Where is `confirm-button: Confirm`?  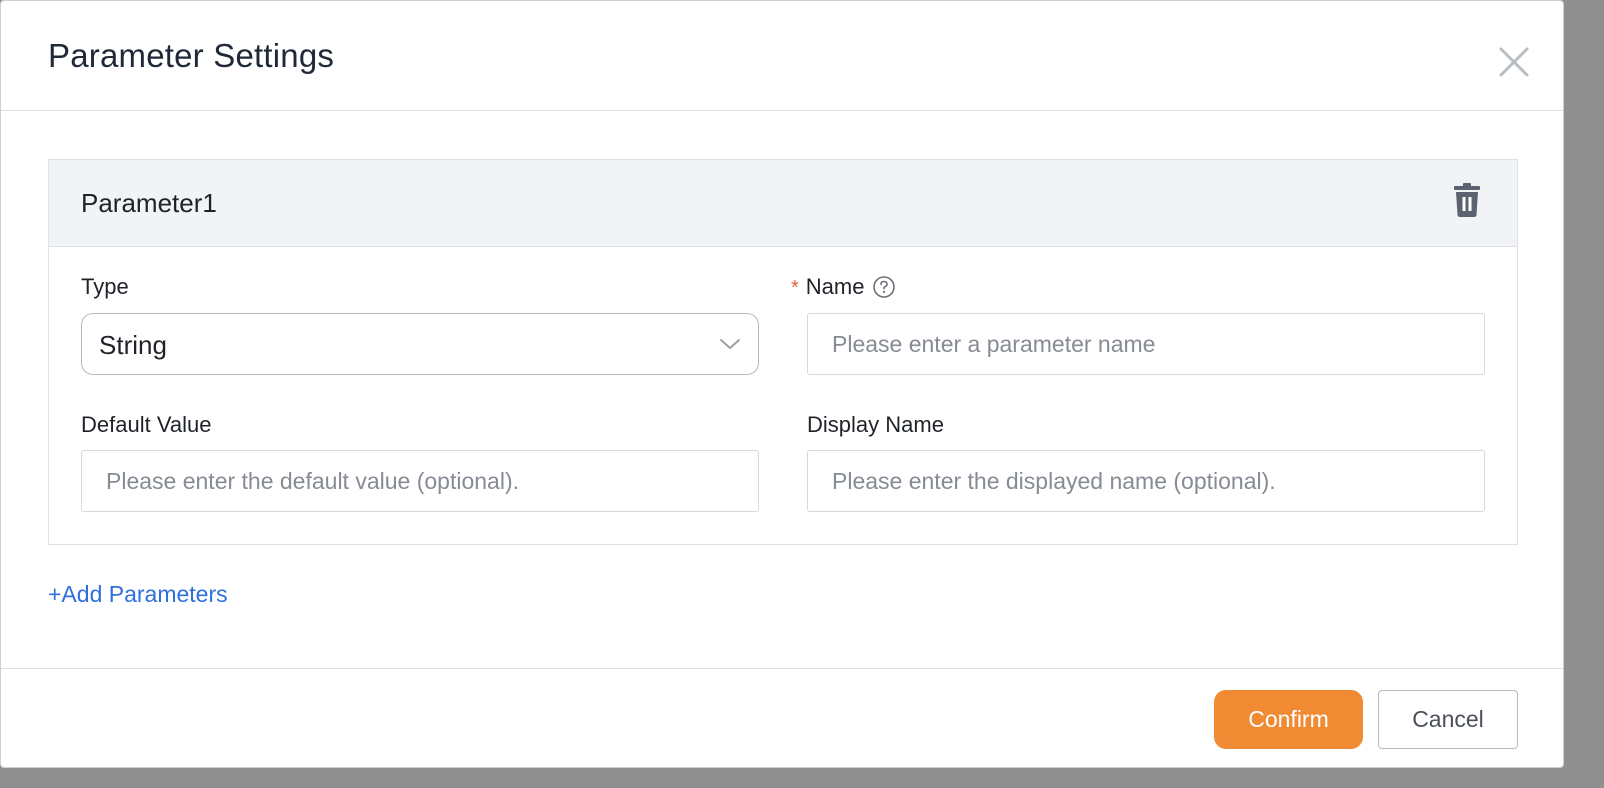
confirm-button: Confirm is located at coordinates (1288, 719).